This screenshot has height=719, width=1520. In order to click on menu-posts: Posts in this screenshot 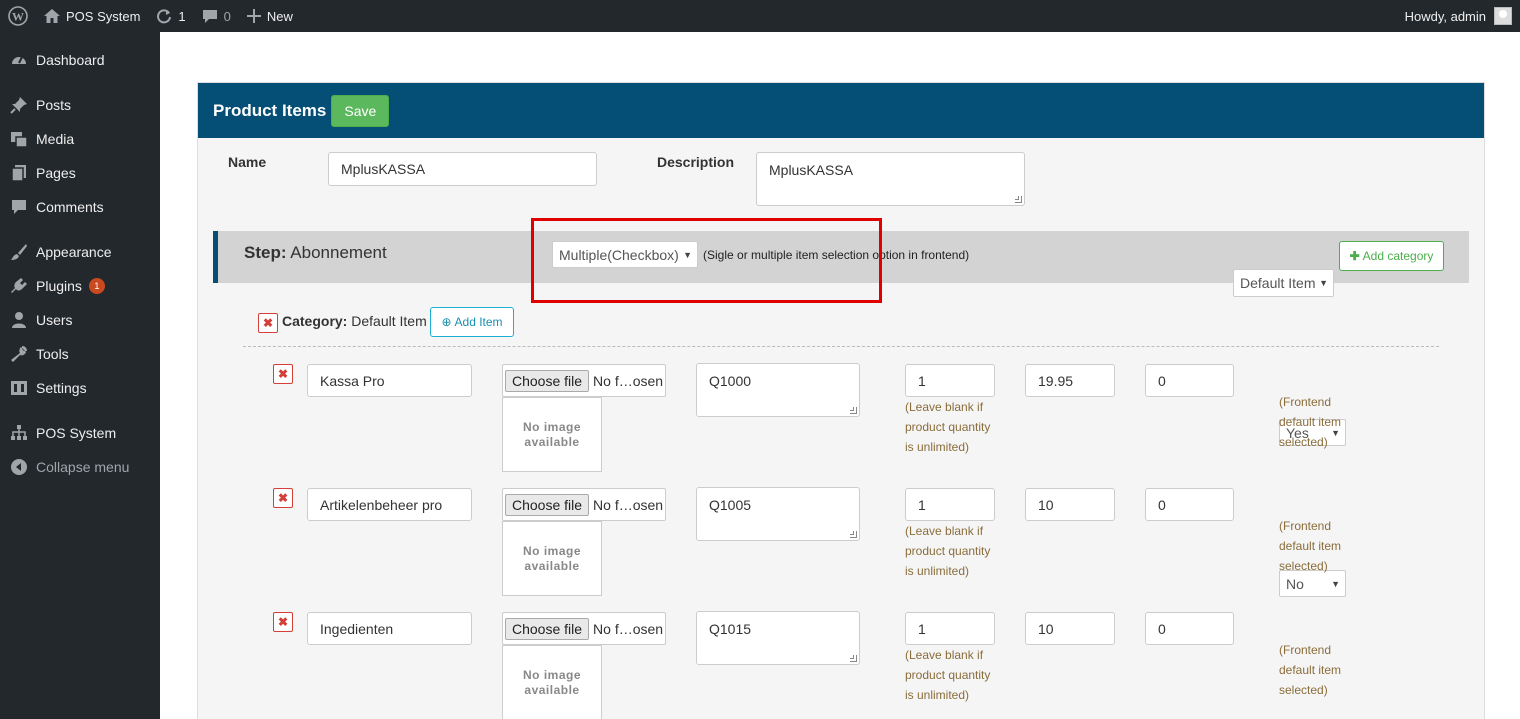, I will do `click(80, 105)`.